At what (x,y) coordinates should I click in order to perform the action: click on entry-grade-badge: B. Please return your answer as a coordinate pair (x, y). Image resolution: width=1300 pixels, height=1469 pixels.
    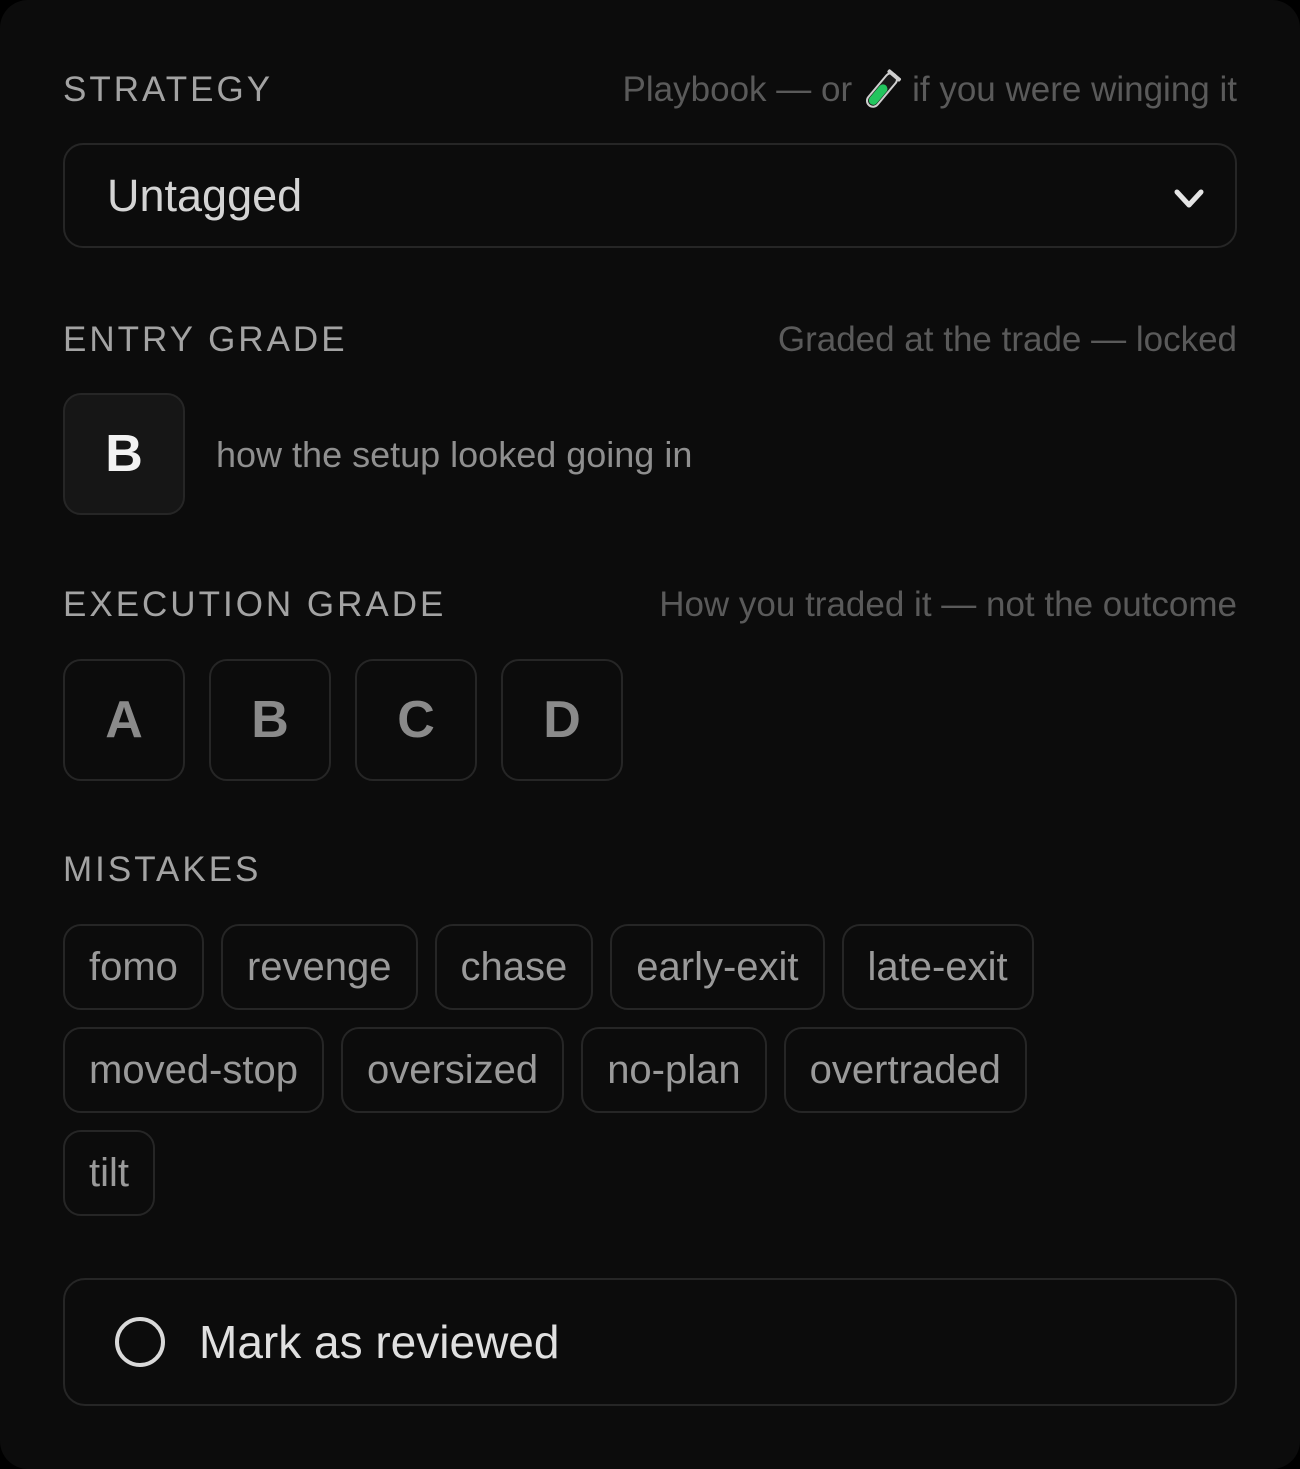
    Looking at the image, I should click on (124, 454).